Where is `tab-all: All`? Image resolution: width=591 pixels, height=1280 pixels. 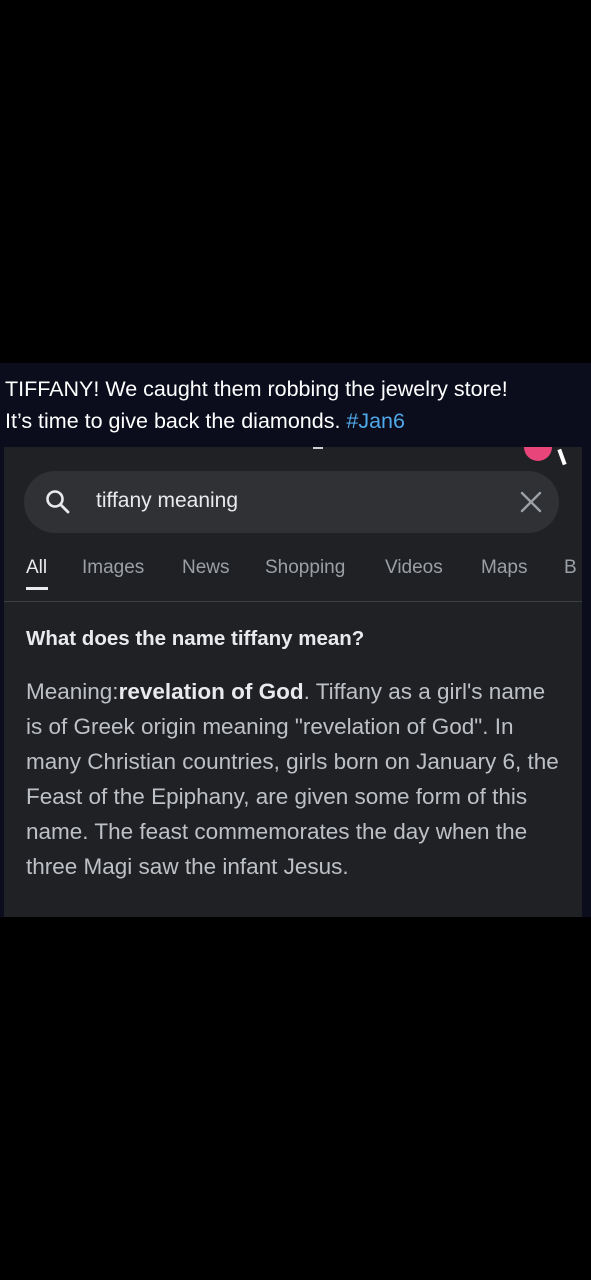
tab-all: All is located at coordinates (36, 568).